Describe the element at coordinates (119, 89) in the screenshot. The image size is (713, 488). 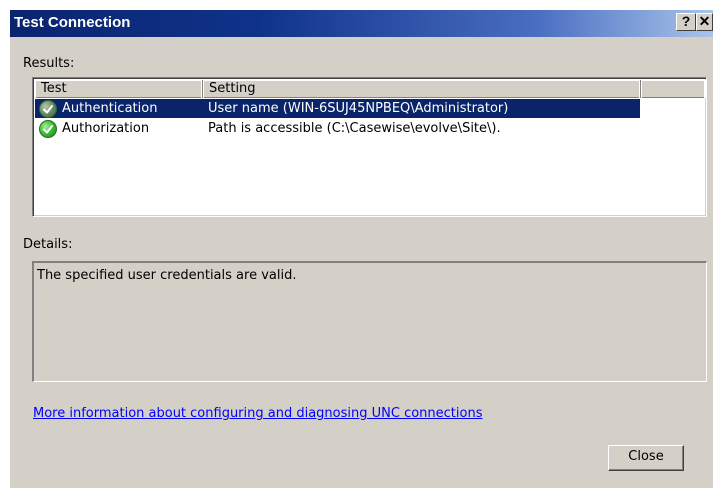
I see `column-header-test: Test` at that location.